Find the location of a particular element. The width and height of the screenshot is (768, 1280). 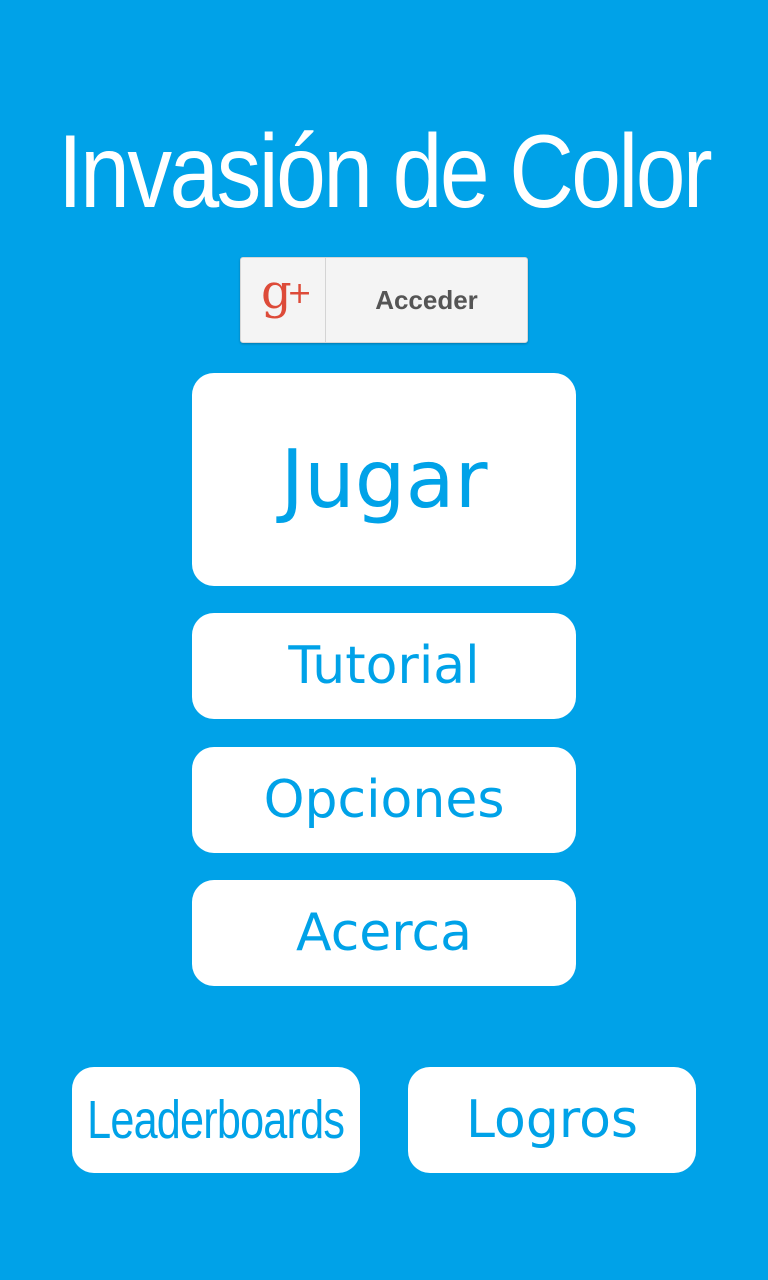

signin-label: Acceder is located at coordinates (426, 299).